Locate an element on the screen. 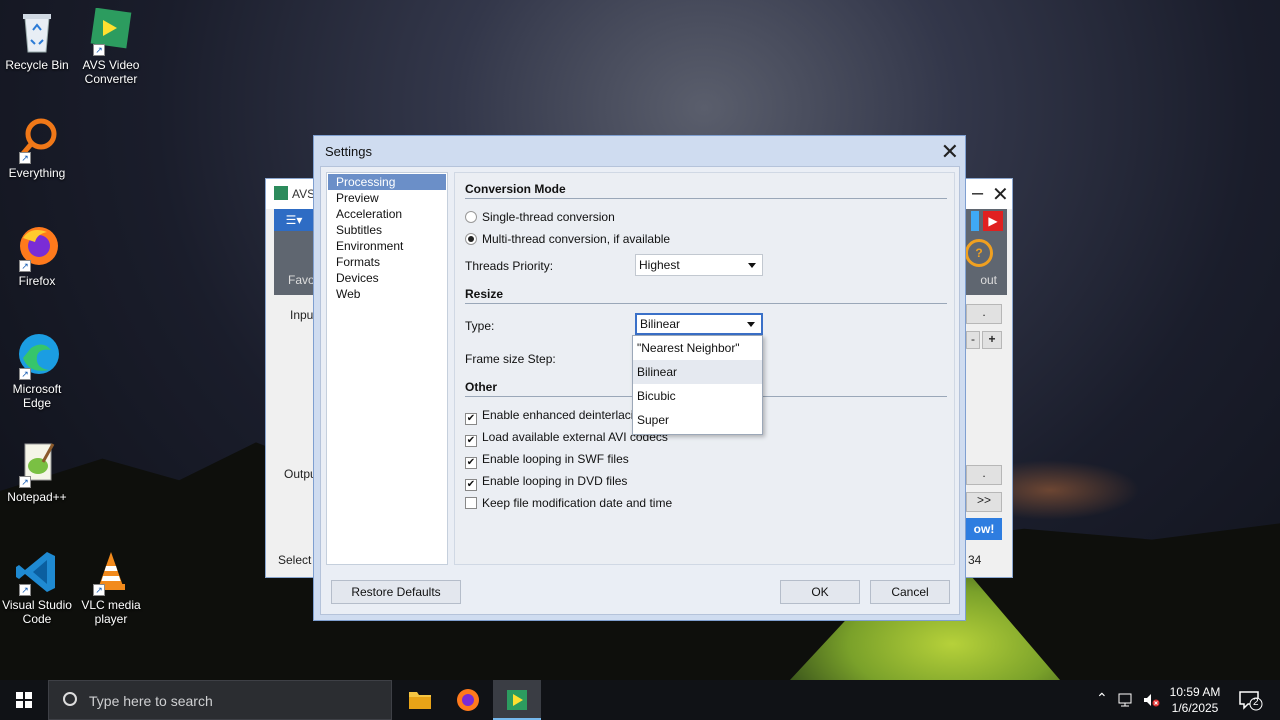 The image size is (1280, 720). search-placeholder: Type here to search is located at coordinates (151, 701).